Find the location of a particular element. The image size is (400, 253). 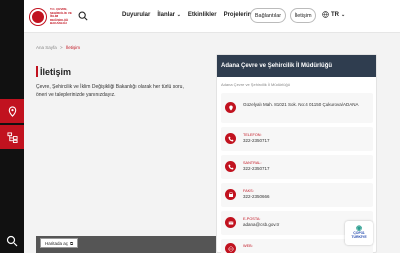

rail-location-button is located at coordinates (12, 111).